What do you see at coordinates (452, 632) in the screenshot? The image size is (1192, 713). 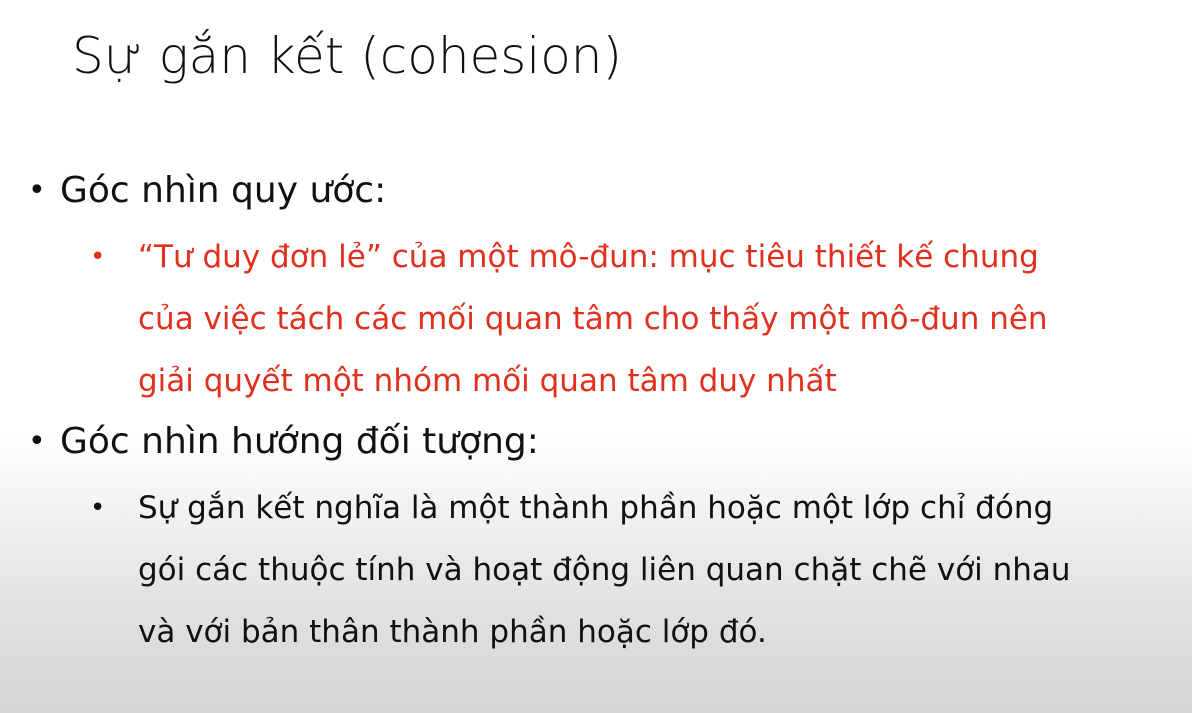 I see `sub-bullet-line: và với bản thân thành phần hoặc lớp đó.` at bounding box center [452, 632].